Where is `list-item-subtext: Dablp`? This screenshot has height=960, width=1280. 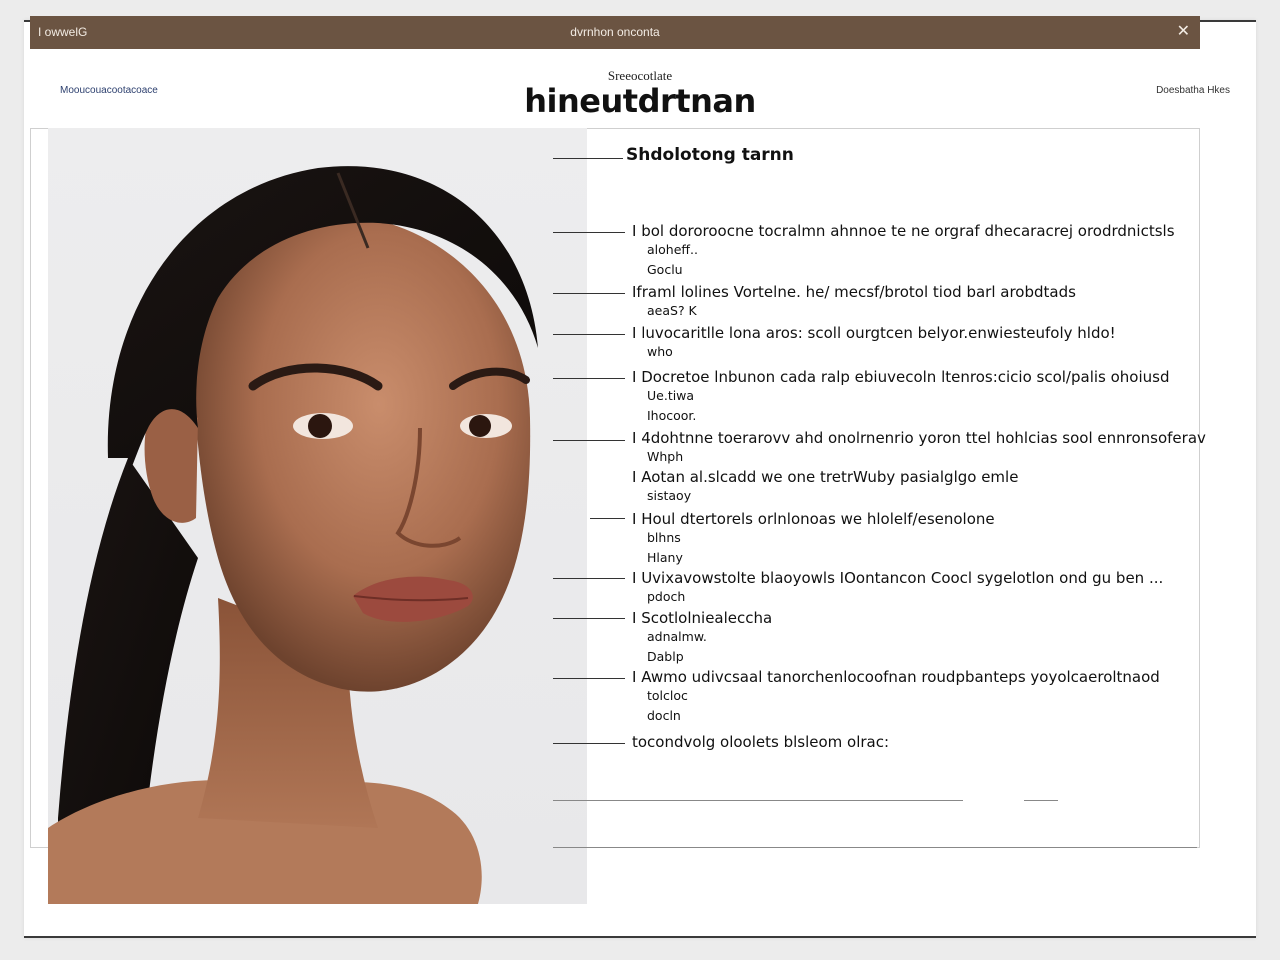
list-item-subtext: Dablp is located at coordinates (665, 656).